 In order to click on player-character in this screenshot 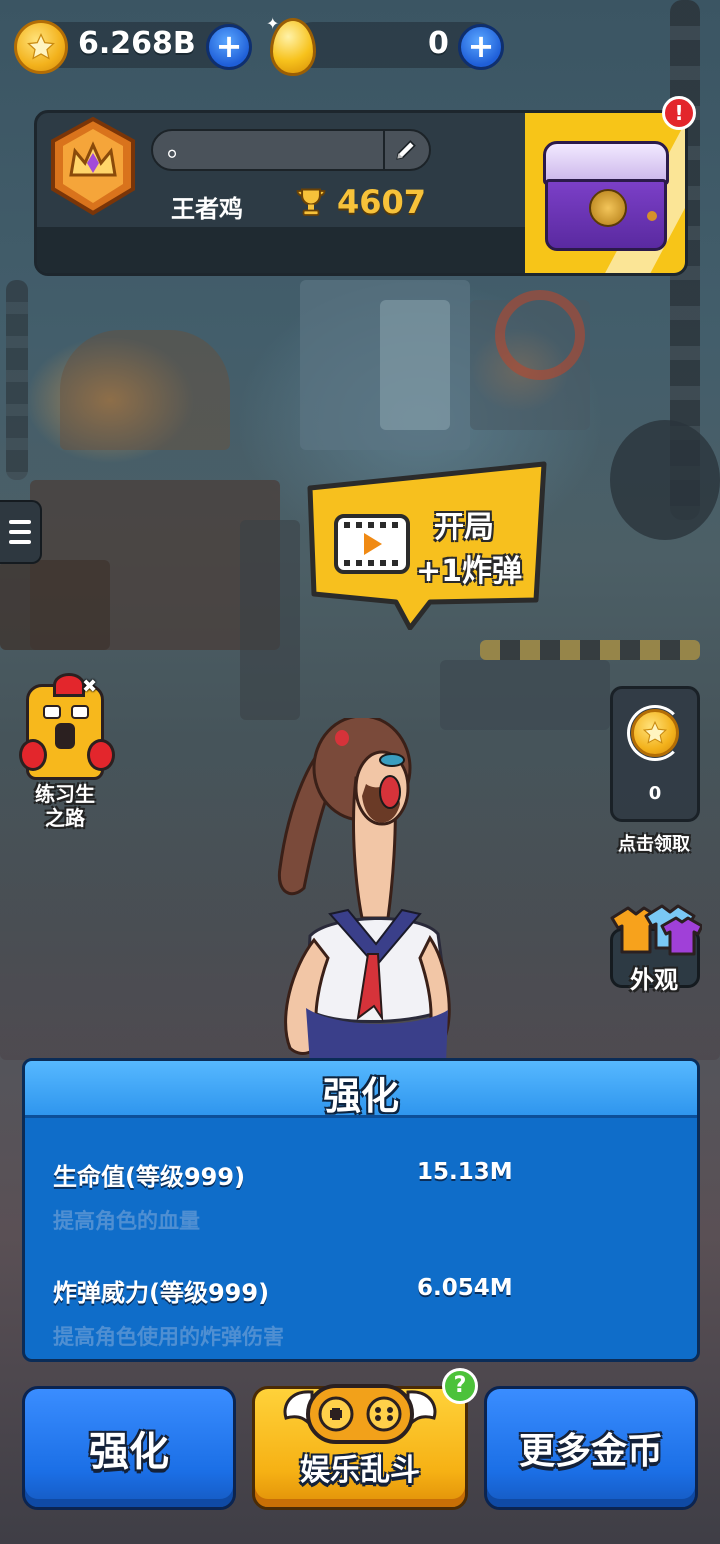, I will do `click(370, 889)`.